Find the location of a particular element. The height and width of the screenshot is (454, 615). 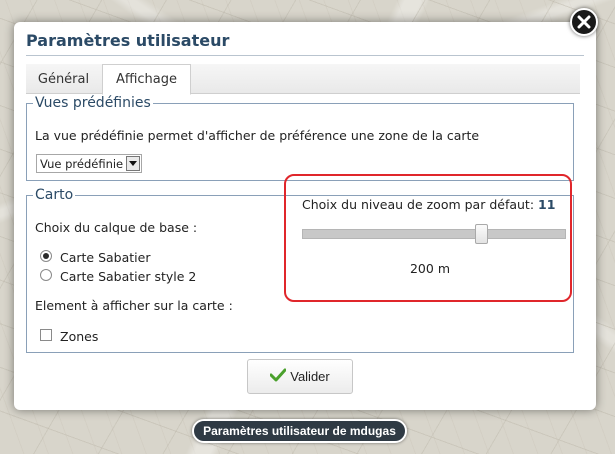

zoom-scale-text: 200 m is located at coordinates (429, 268).